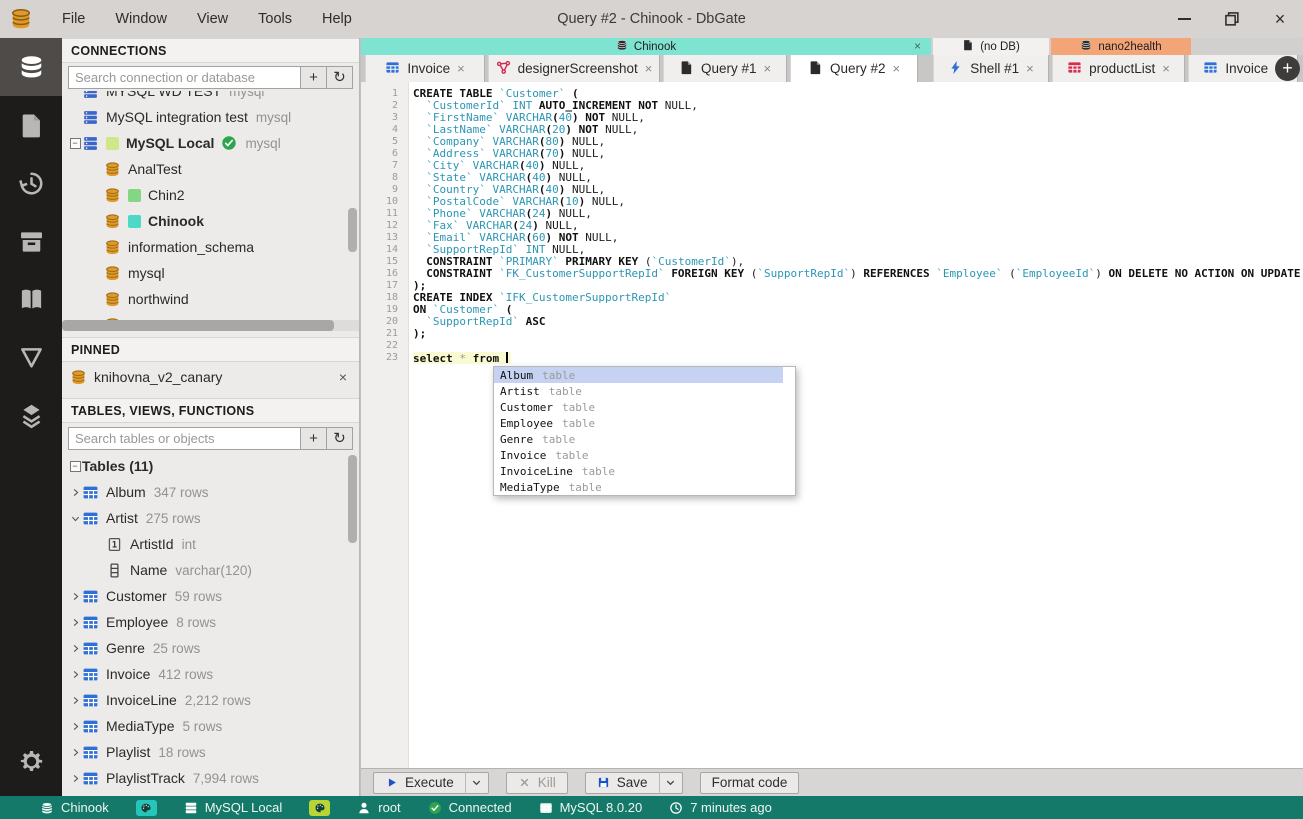 This screenshot has height=819, width=1303. I want to click on table-item: Invoice 412 rows, so click(210, 674).